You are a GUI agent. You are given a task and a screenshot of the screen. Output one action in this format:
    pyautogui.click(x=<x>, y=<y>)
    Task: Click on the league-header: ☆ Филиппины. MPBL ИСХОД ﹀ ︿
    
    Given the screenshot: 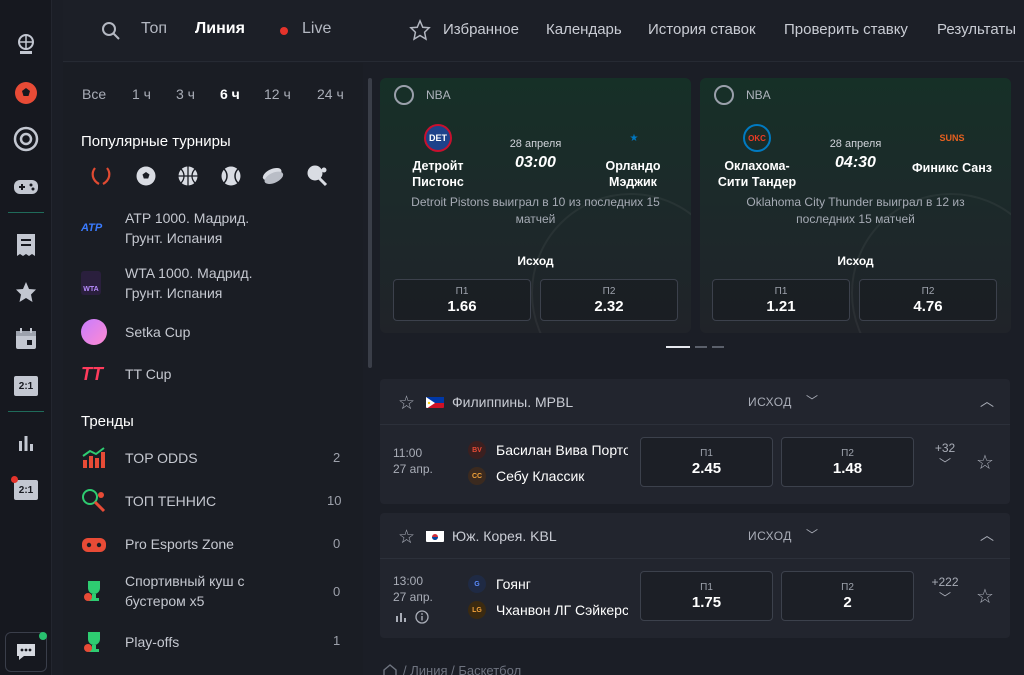 What is the action you would take?
    pyautogui.click(x=695, y=402)
    